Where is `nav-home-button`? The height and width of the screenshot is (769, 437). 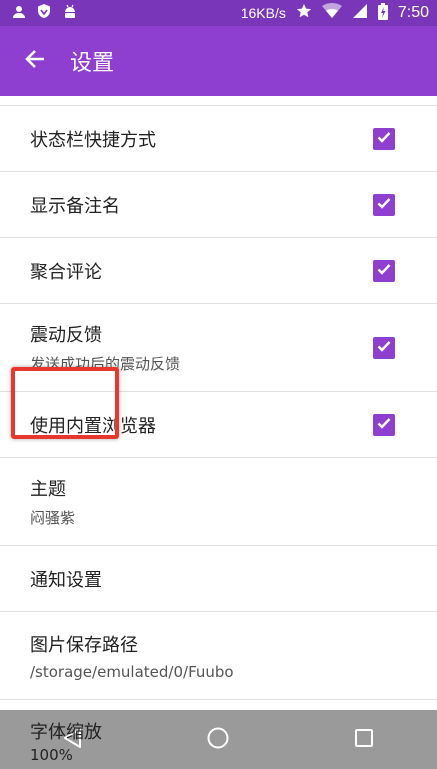
nav-home-button is located at coordinates (218, 740).